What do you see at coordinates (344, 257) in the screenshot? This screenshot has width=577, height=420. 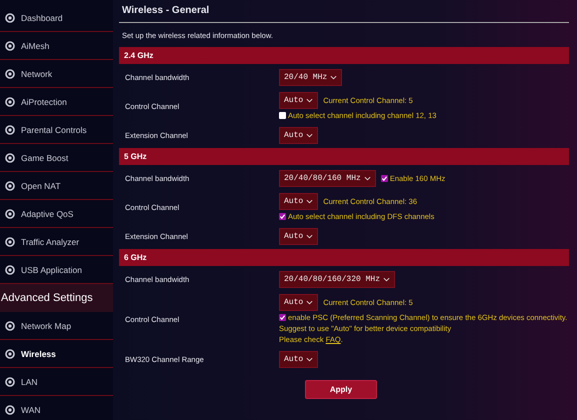 I see `section-header: 6 GHz` at bounding box center [344, 257].